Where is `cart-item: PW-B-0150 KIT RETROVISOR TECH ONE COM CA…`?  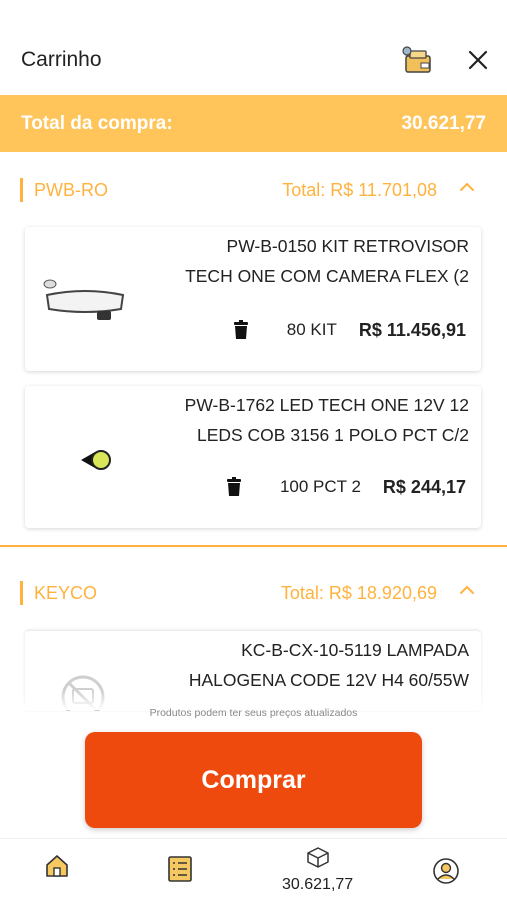 cart-item: PW-B-0150 KIT RETROVISOR TECH ONE COM CA… is located at coordinates (253, 299).